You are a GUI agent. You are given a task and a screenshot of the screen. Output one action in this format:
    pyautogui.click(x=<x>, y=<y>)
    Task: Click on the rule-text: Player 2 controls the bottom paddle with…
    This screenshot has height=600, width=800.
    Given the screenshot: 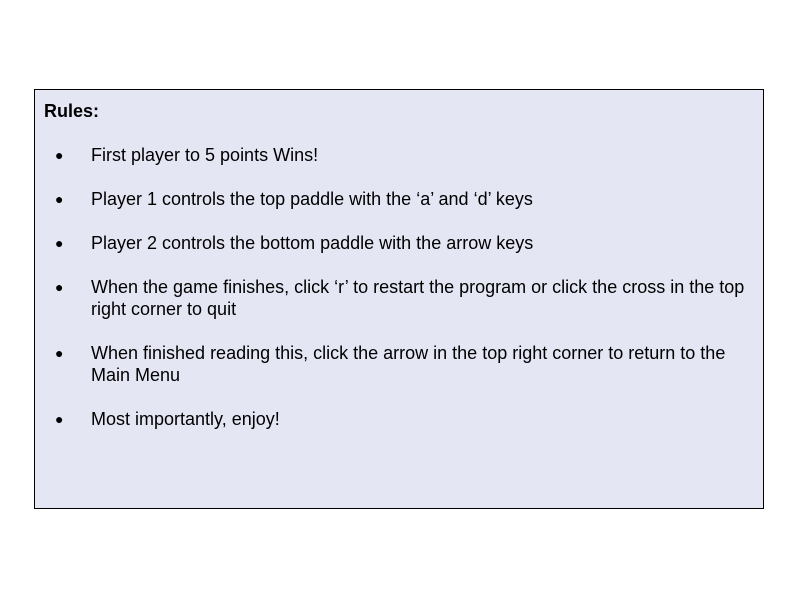 What is the action you would take?
    pyautogui.click(x=312, y=243)
    